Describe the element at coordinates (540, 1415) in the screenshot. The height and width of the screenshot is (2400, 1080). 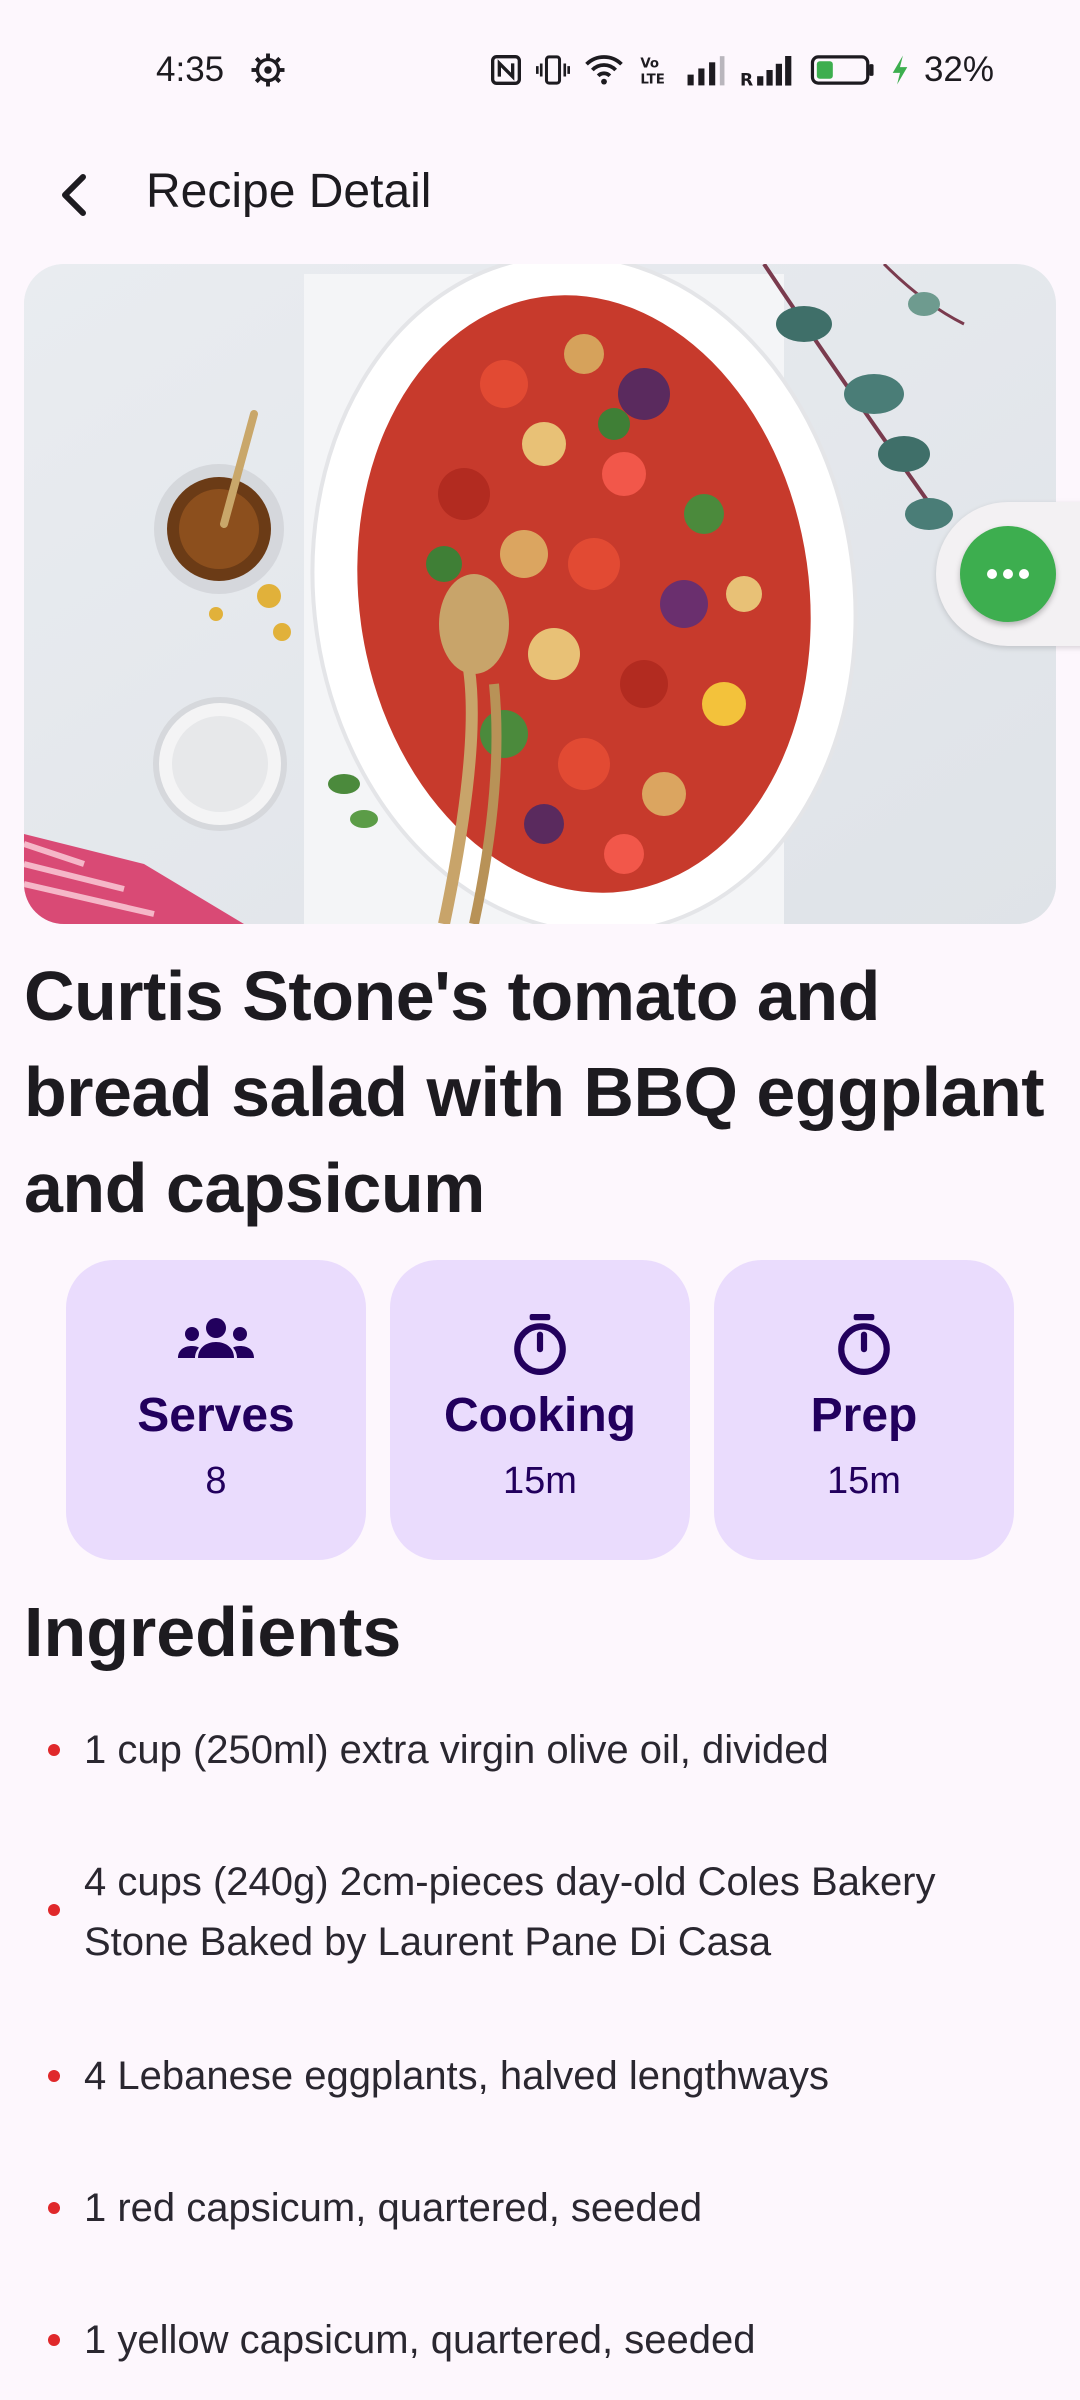
I see `info-card-label: Cooking` at that location.